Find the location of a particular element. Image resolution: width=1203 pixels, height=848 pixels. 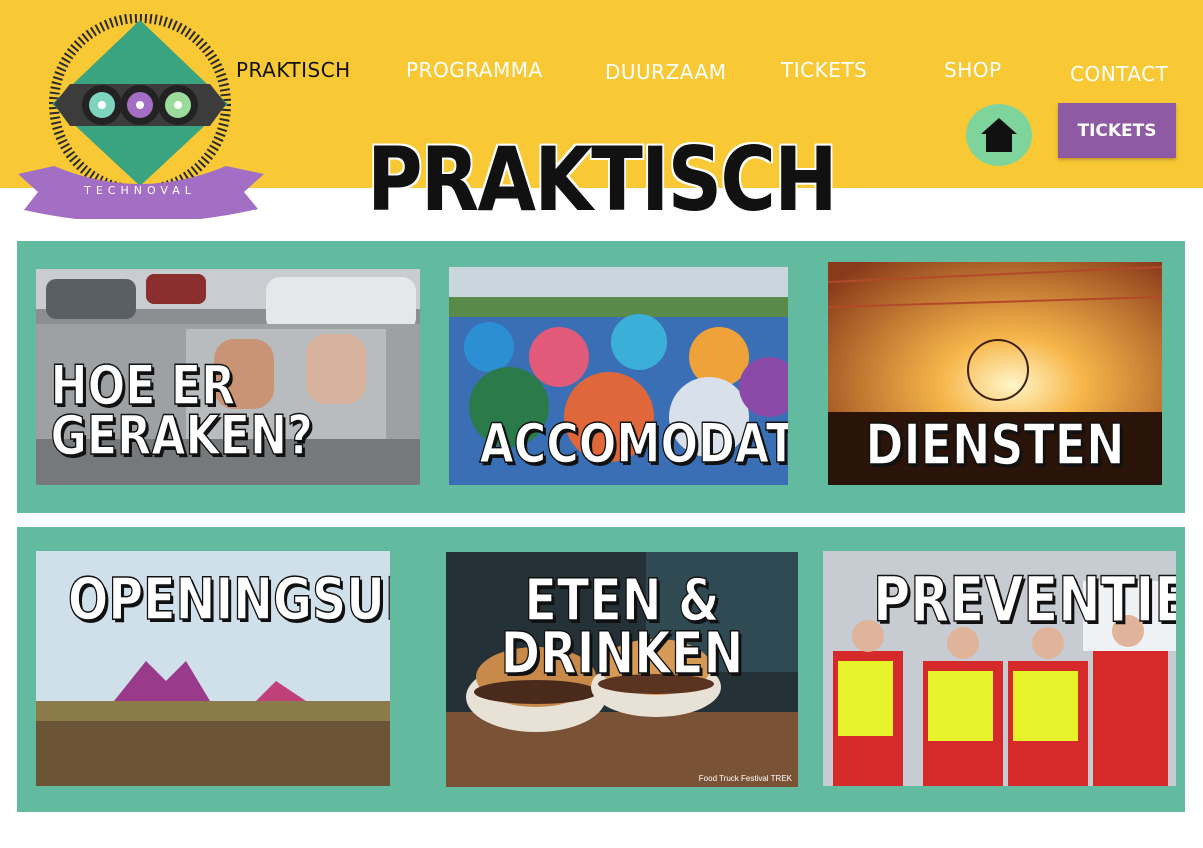

card-label: ACCOMODATIES is located at coordinates (633, 443).